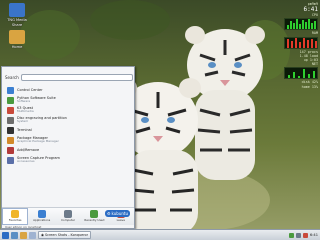 This screenshot has width=320, height=240. Describe the element at coordinates (10, 110) in the screenshot. I see `k3-icon` at that location.